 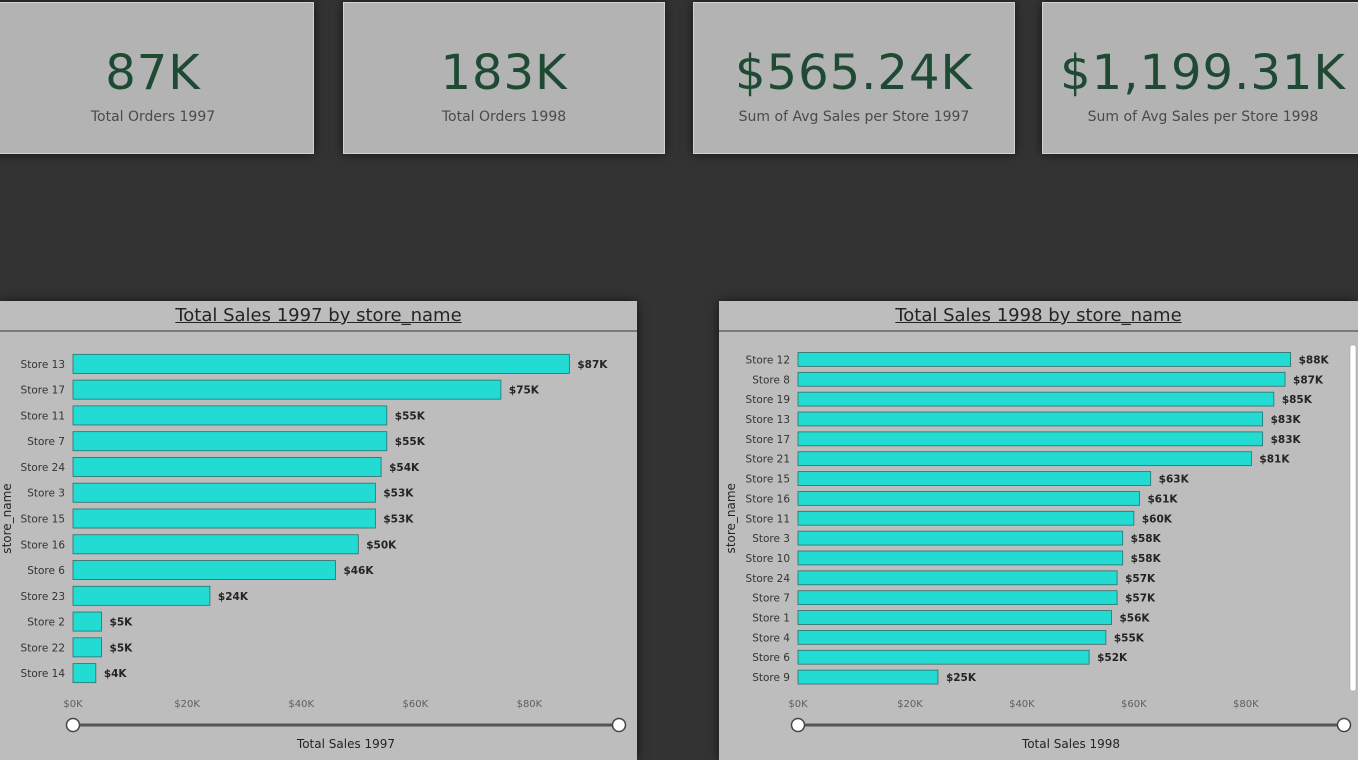 What do you see at coordinates (854, 117) in the screenshot?
I see `kpi-label: Sum of Avg Sales per Store 1997` at bounding box center [854, 117].